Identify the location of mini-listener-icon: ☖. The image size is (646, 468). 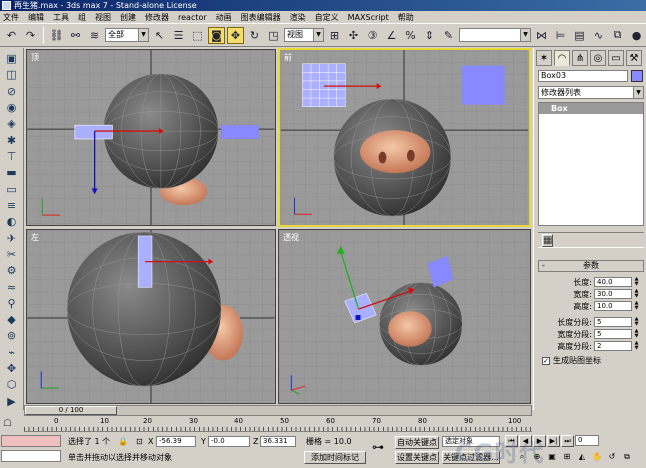
(11, 424).